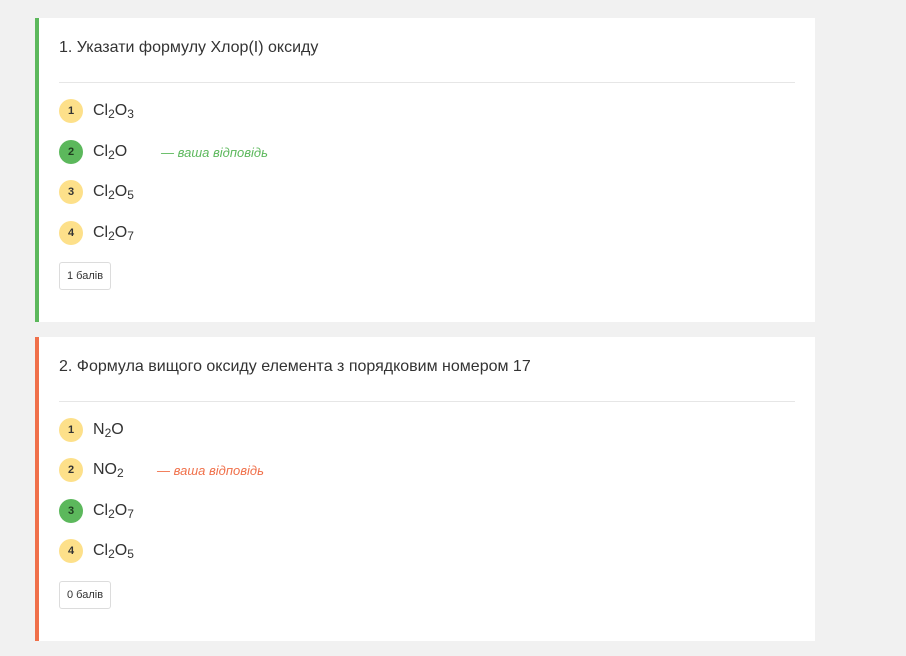  I want to click on option-number-badge: 3, so click(71, 192).